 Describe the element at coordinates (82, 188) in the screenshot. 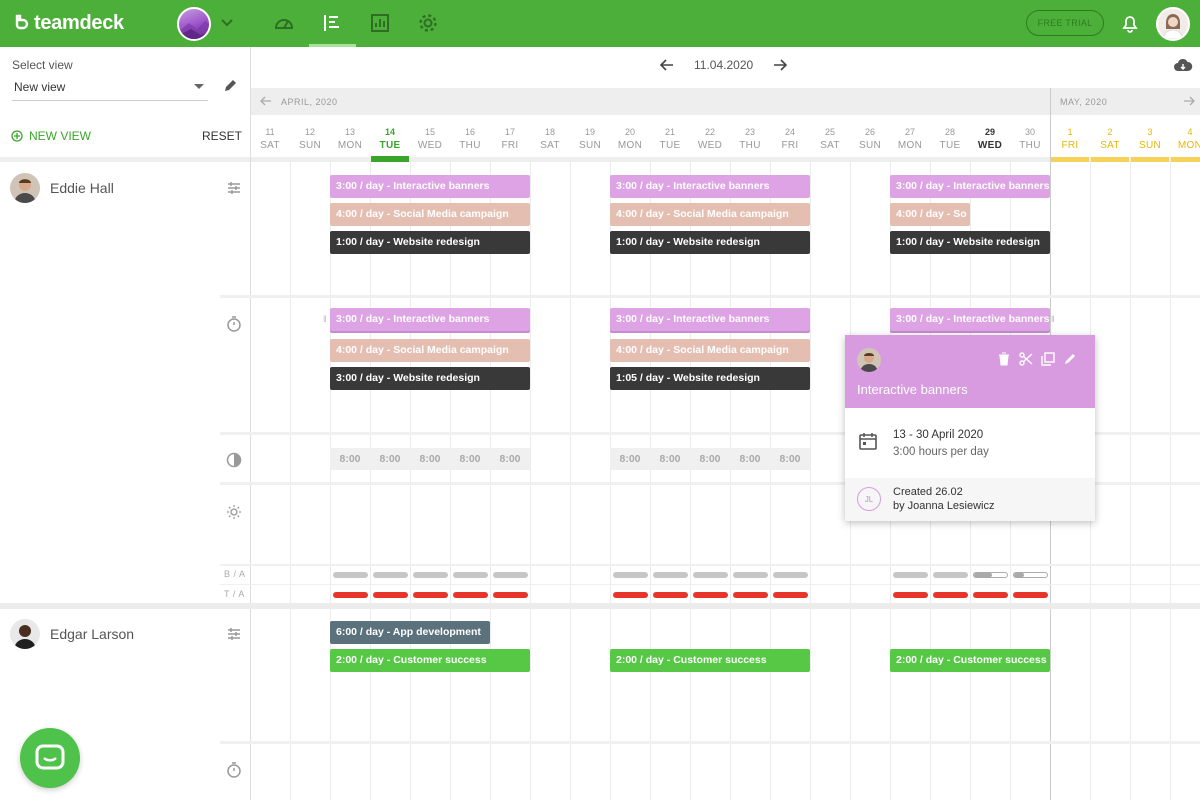

I see `person-name: Eddie Hall` at that location.